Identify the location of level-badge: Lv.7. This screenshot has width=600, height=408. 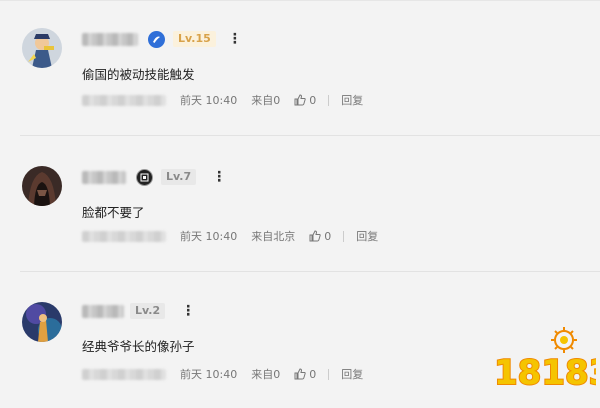
(179, 177).